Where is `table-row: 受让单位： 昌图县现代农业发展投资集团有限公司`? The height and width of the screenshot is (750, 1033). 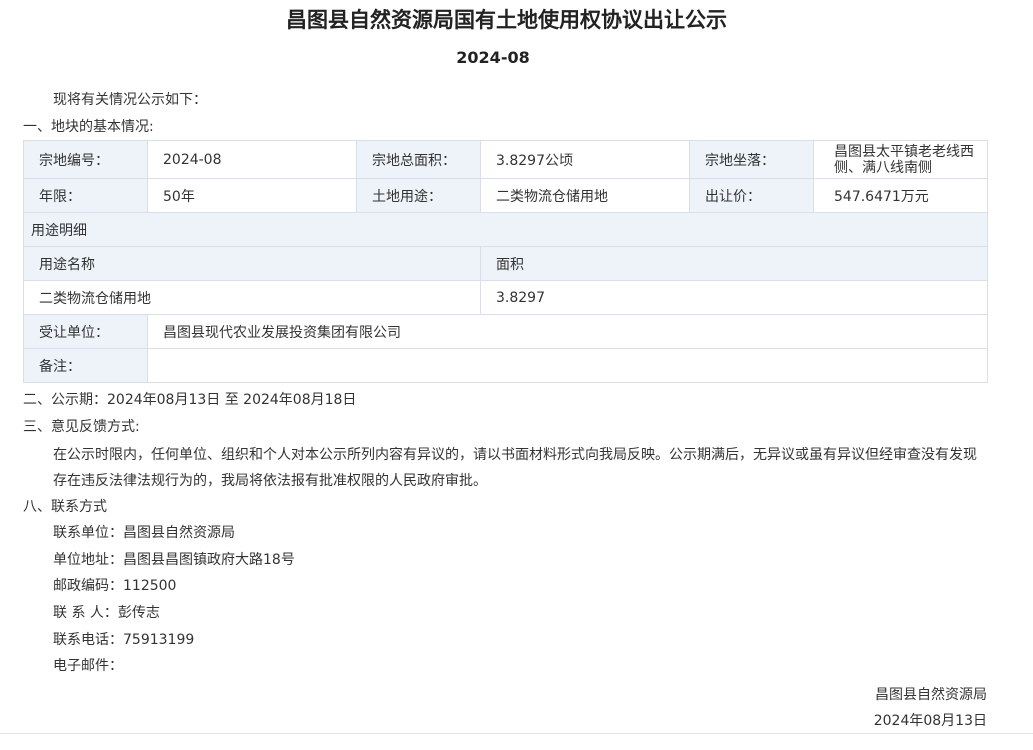 table-row: 受让单位： 昌图县现代农业发展投资集团有限公司 is located at coordinates (505, 331).